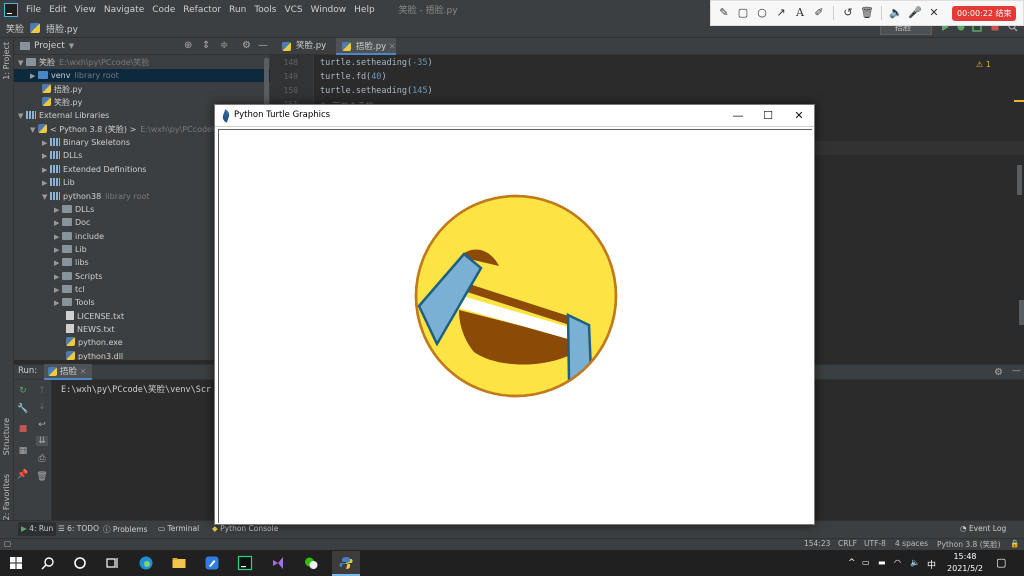 The height and width of the screenshot is (576, 1024). I want to click on chevron-down-icon: ▼, so click(71, 46).